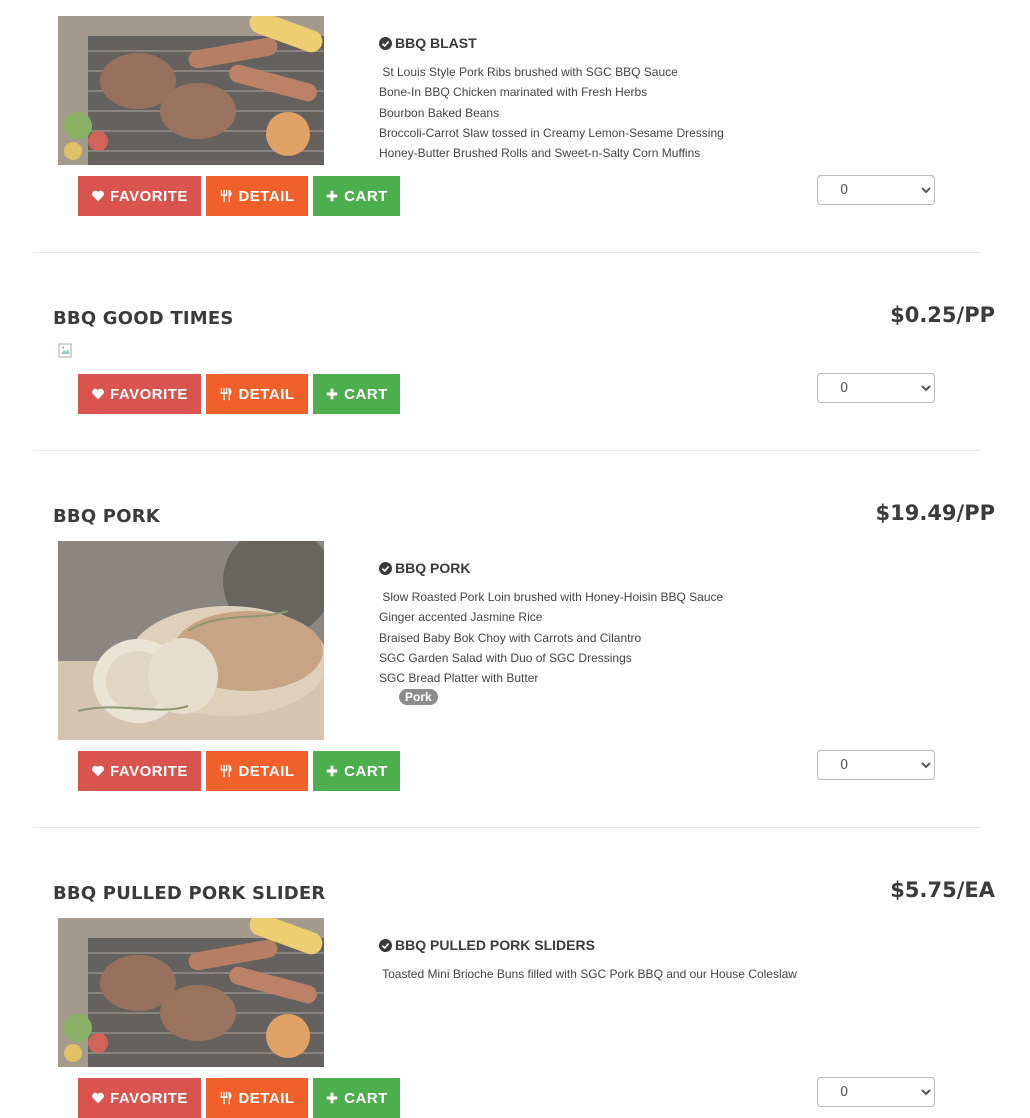  Describe the element at coordinates (459, 678) in the screenshot. I see `description-line: SGC Bread Platter with Butter` at that location.